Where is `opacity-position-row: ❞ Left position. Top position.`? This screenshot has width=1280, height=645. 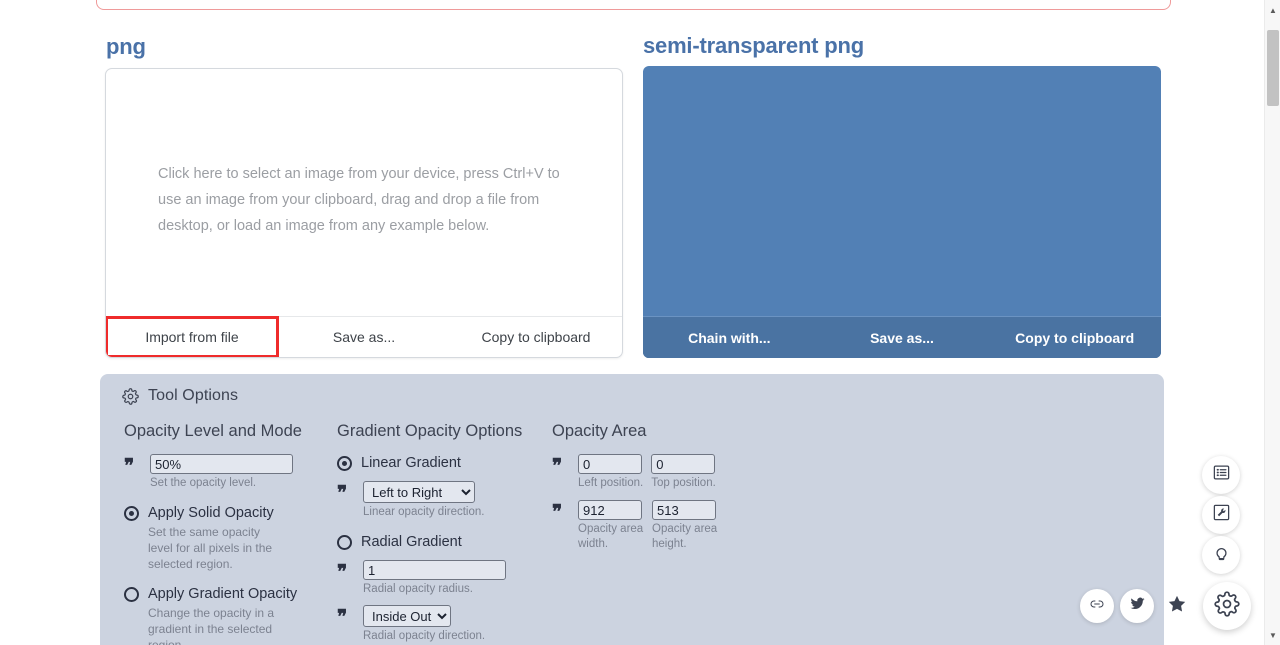 opacity-position-row: ❞ Left position. Top position. is located at coordinates (662, 472).